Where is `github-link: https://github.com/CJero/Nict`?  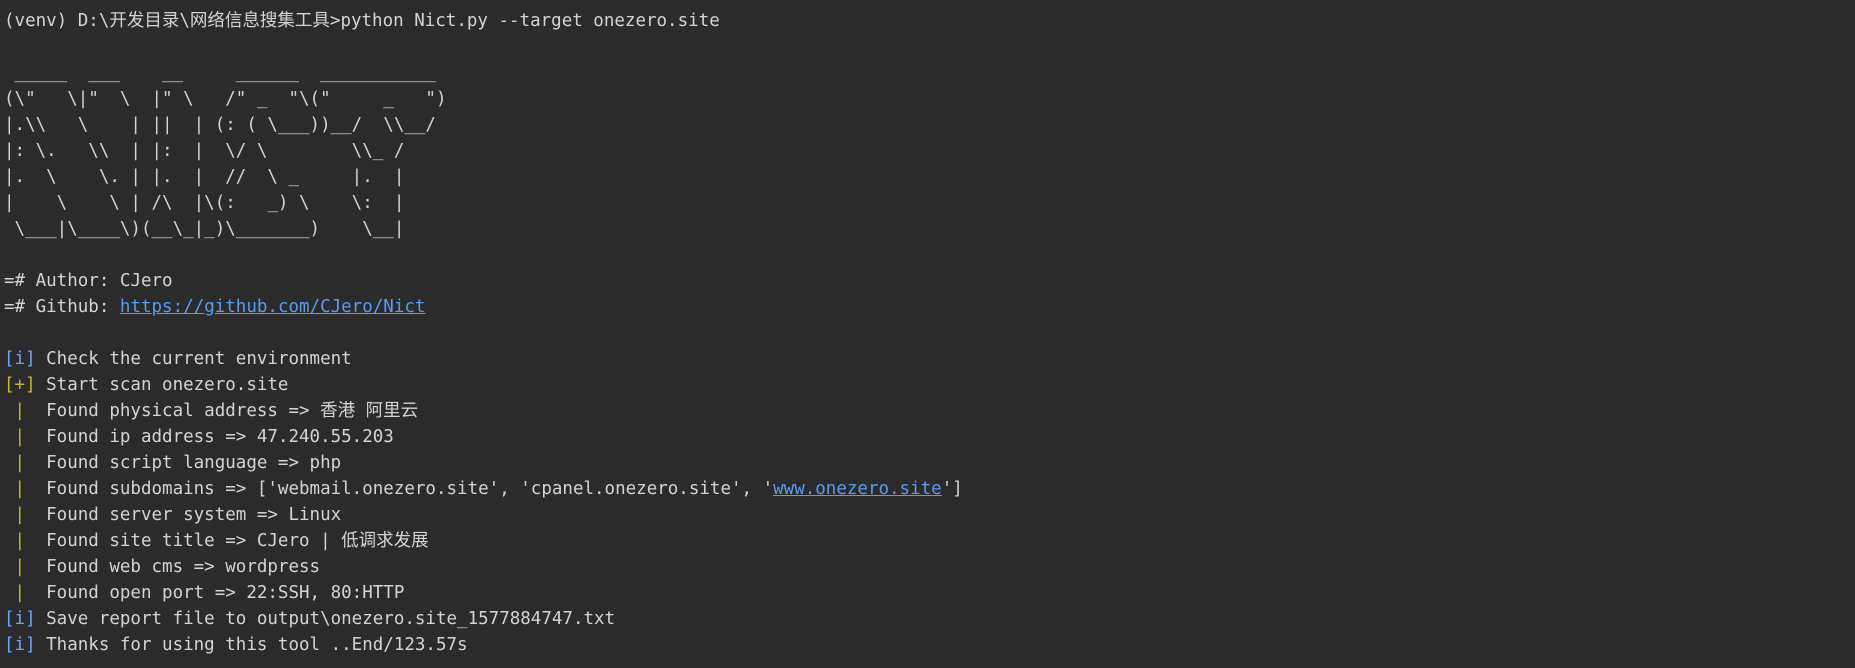 github-link: https://github.com/CJero/Nict is located at coordinates (273, 307).